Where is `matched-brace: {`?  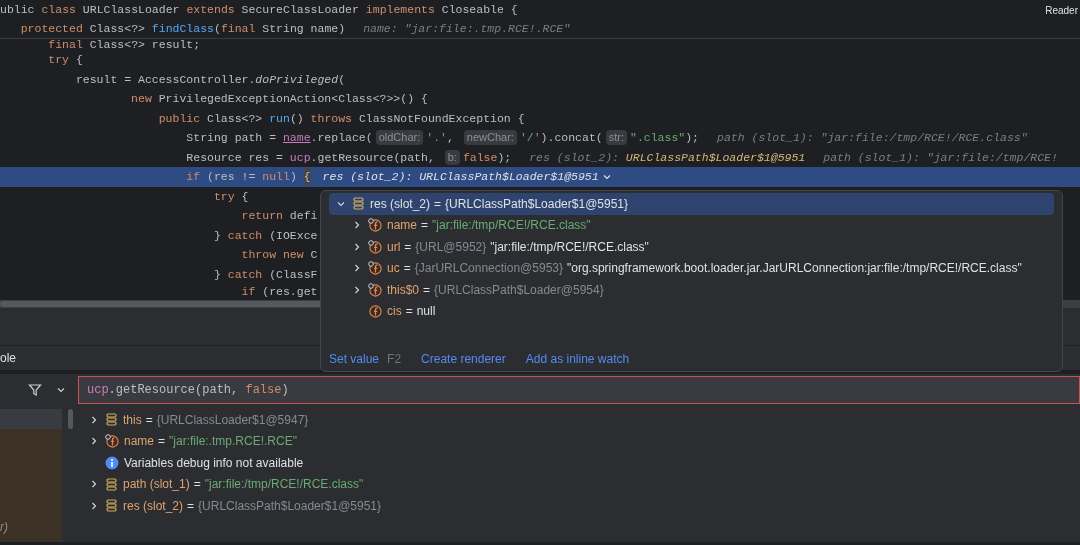
matched-brace: { is located at coordinates (307, 177).